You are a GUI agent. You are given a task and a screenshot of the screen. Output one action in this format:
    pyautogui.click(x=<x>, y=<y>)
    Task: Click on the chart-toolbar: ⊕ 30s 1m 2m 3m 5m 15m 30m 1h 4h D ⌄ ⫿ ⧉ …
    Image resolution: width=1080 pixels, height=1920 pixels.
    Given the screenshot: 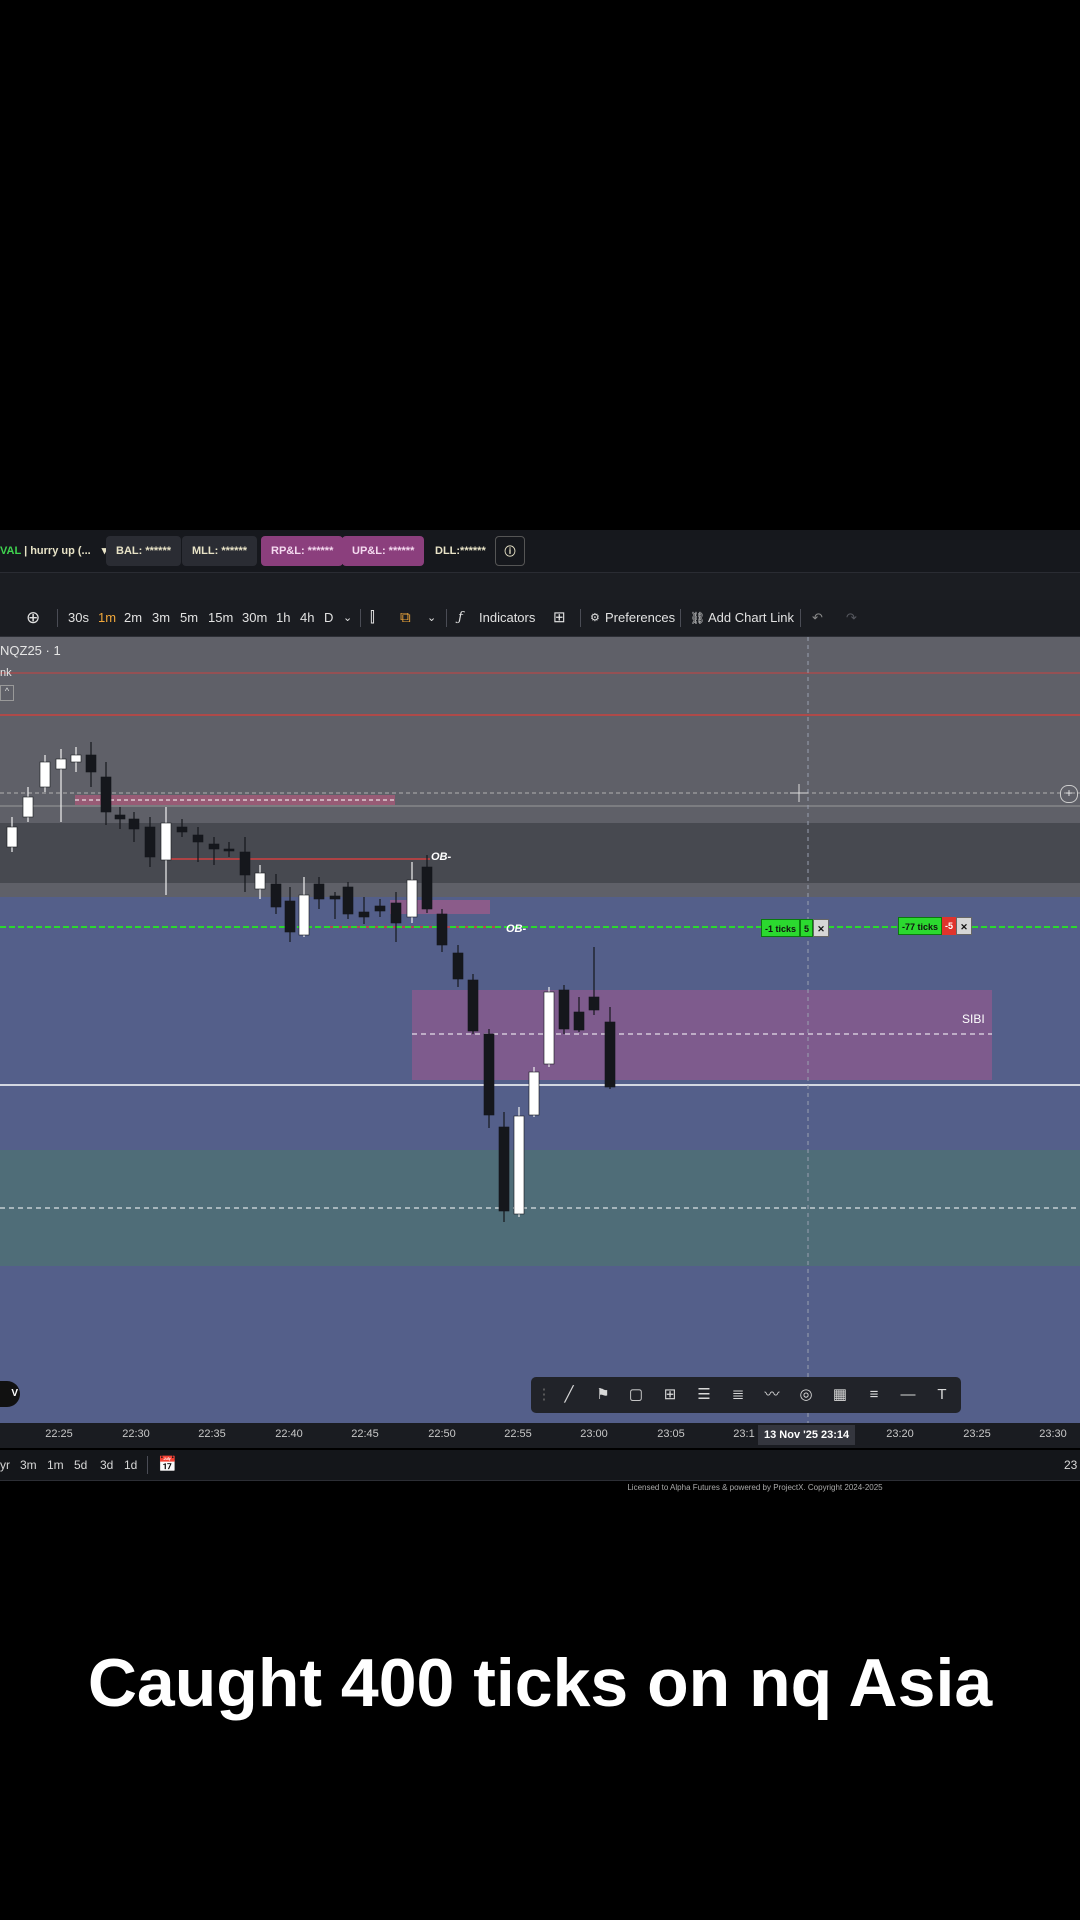 What is the action you would take?
    pyautogui.click(x=540, y=618)
    